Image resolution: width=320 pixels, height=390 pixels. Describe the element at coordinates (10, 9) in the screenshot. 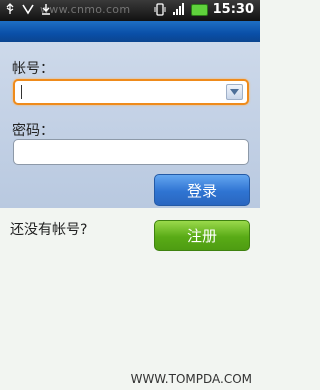

I see `usb-icon` at that location.